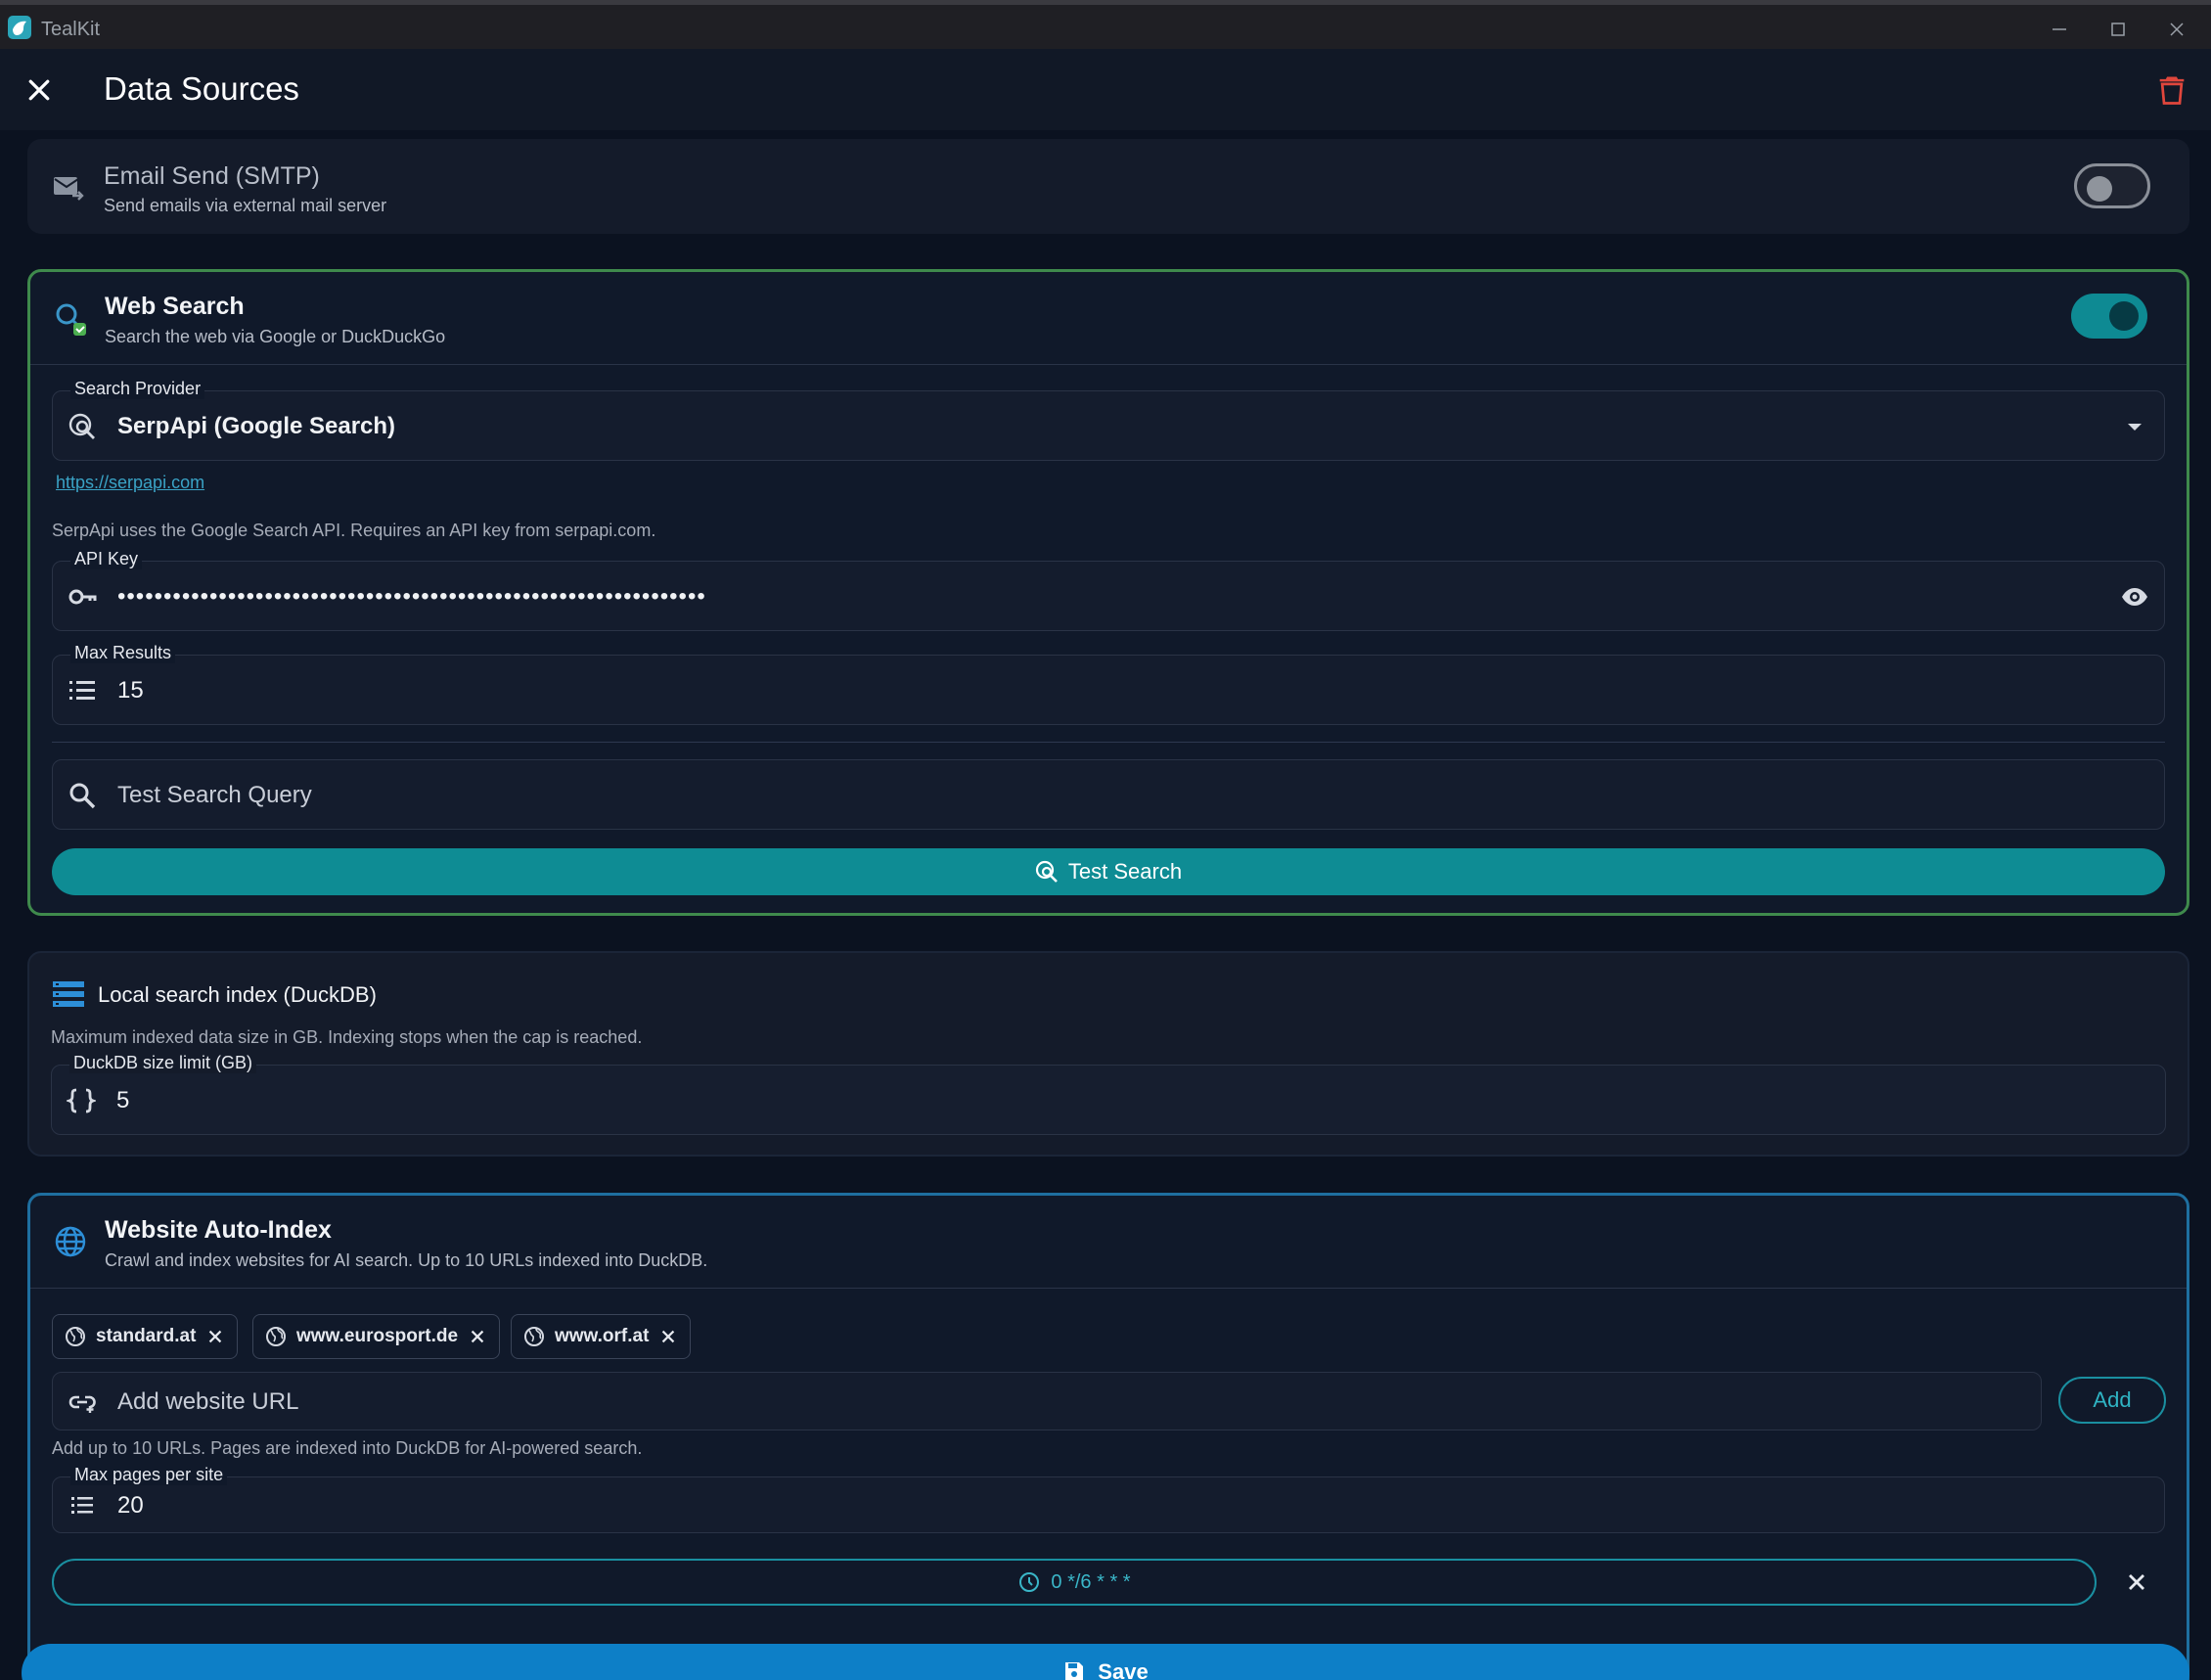  Describe the element at coordinates (1108, 1499) in the screenshot. I see `max-pages-field: Max pages per site 20` at that location.